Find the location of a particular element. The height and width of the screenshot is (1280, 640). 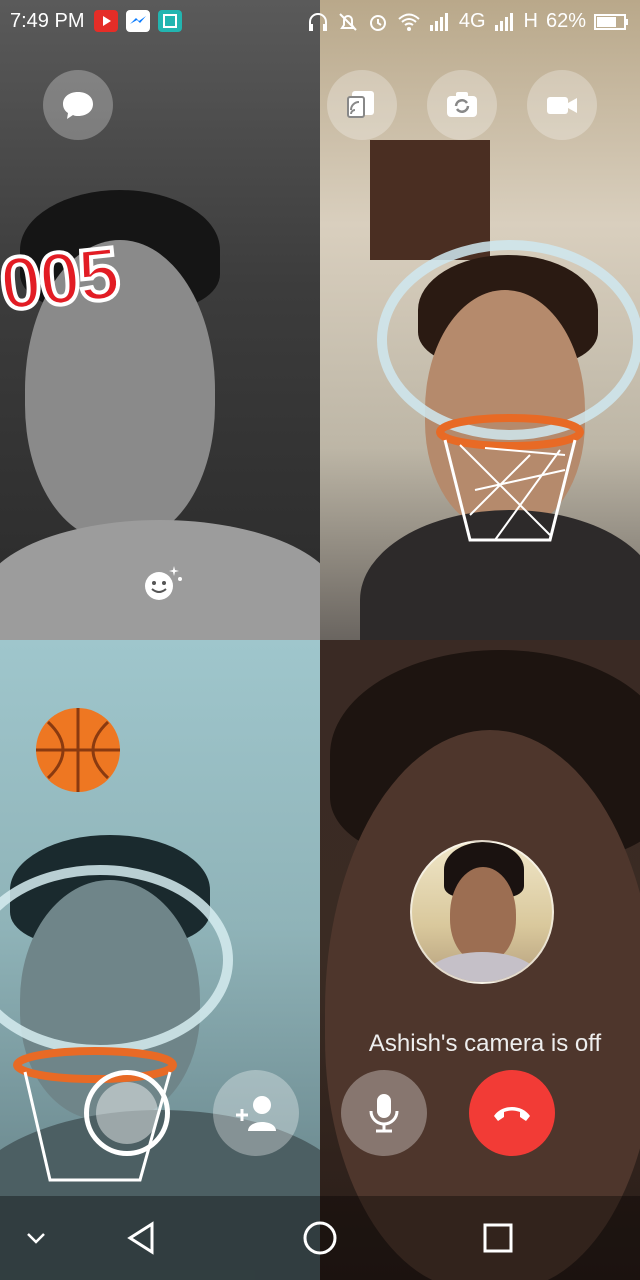

capture-button is located at coordinates (127, 1113).